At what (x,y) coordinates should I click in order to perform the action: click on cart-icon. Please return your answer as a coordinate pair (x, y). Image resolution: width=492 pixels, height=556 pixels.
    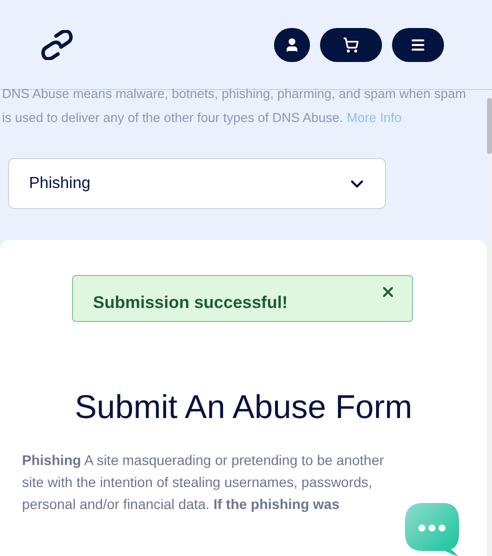
    Looking at the image, I should click on (351, 44).